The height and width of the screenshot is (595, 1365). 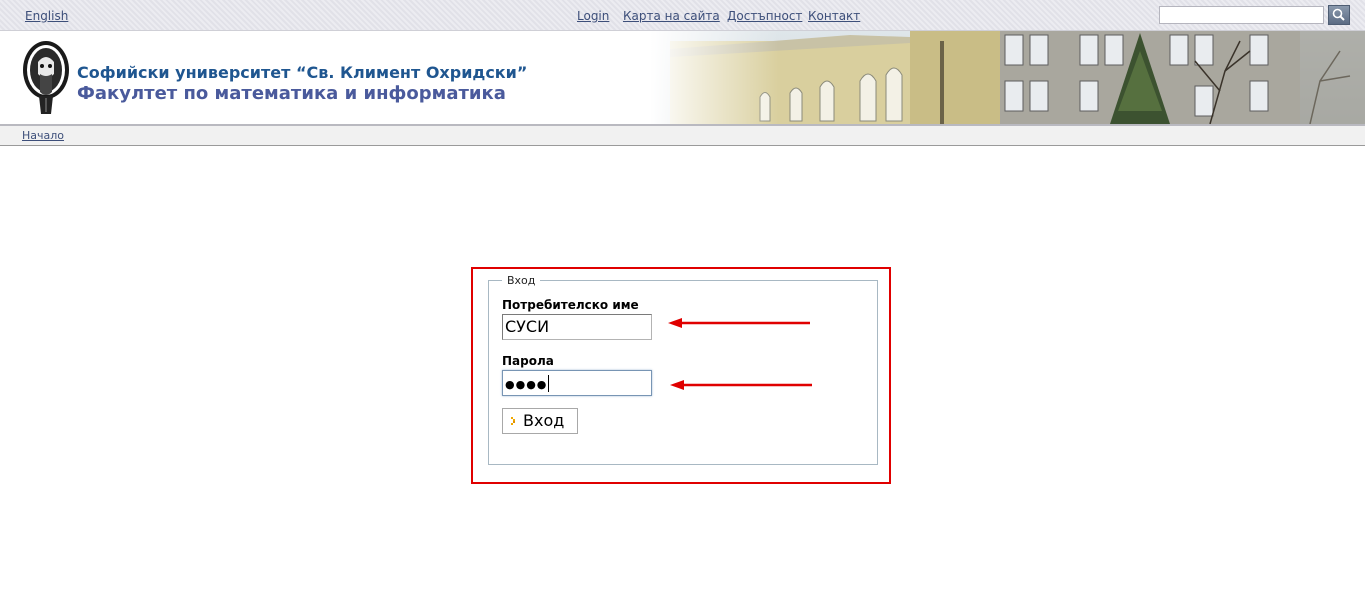 What do you see at coordinates (671, 16) in the screenshot?
I see `nav-link-sitemap: Карта на сайта` at bounding box center [671, 16].